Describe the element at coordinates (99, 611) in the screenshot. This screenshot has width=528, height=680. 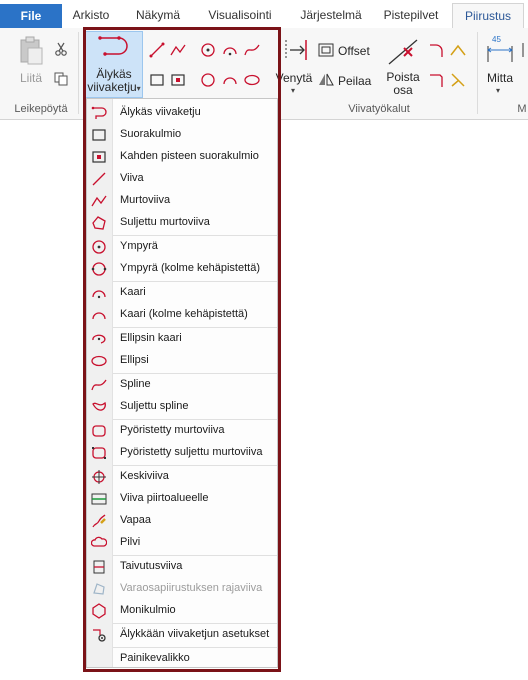
I see `polygon-icon` at that location.